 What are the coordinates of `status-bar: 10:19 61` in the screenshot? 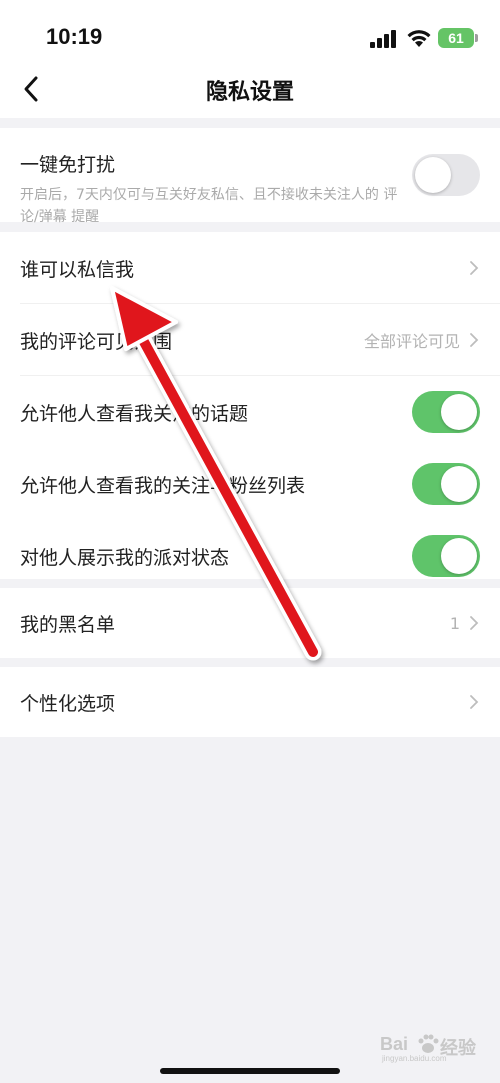 It's located at (250, 30).